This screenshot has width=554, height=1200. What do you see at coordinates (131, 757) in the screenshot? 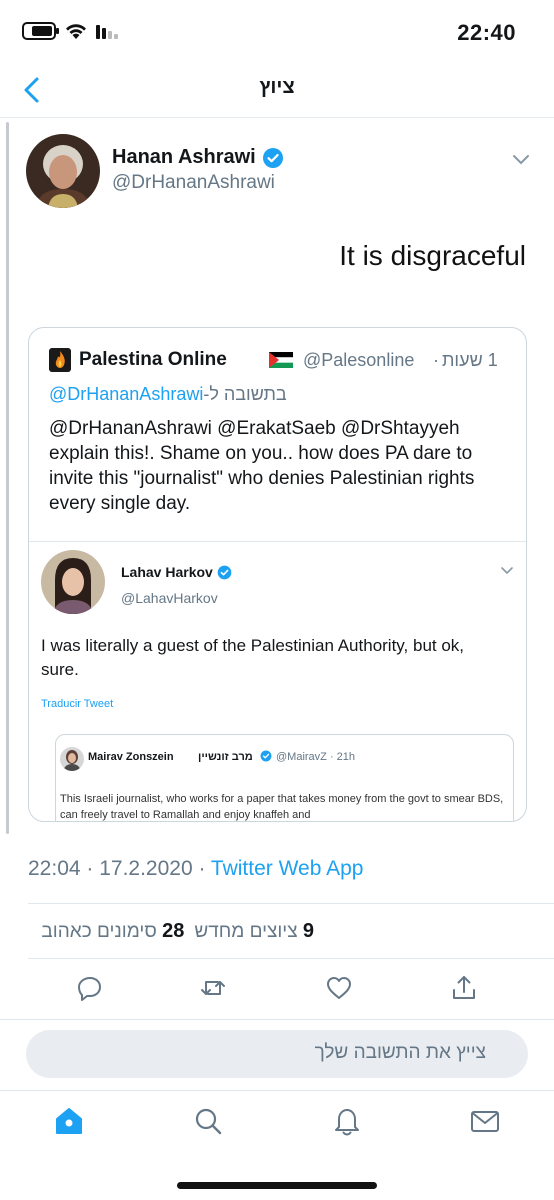
I see `nested-author-name: Mairav Zonszein` at bounding box center [131, 757].